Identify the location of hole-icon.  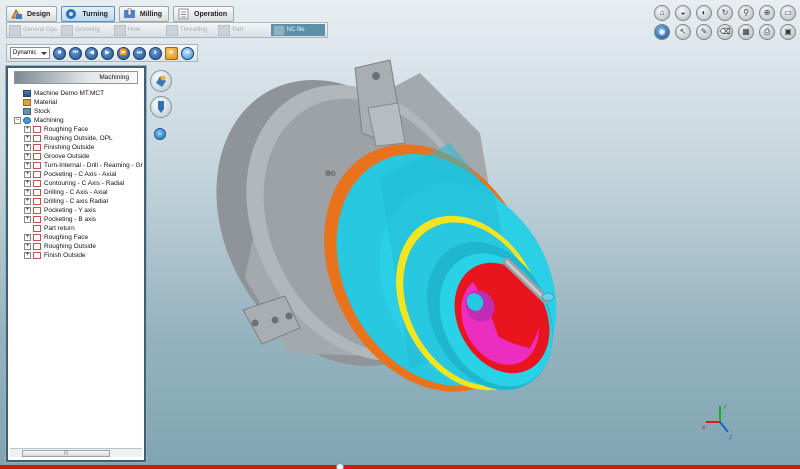
(119, 30).